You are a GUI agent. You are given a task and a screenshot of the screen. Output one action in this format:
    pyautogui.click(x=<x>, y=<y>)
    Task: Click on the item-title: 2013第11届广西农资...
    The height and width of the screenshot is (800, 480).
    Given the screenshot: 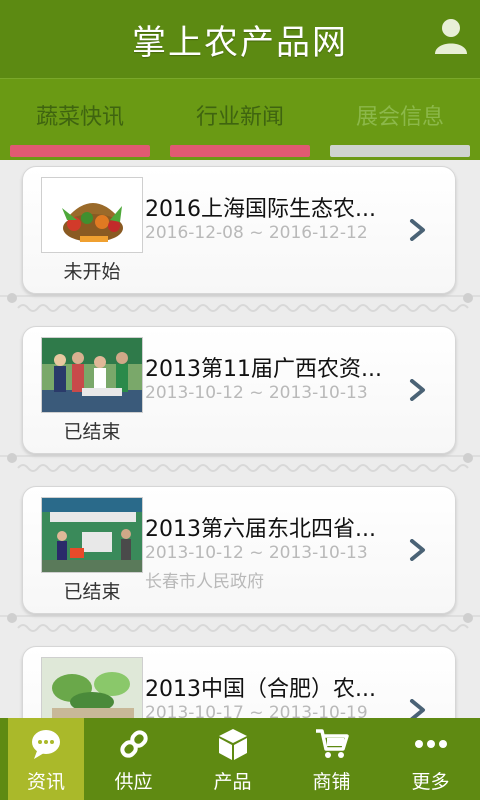 What is the action you would take?
    pyautogui.click(x=263, y=369)
    